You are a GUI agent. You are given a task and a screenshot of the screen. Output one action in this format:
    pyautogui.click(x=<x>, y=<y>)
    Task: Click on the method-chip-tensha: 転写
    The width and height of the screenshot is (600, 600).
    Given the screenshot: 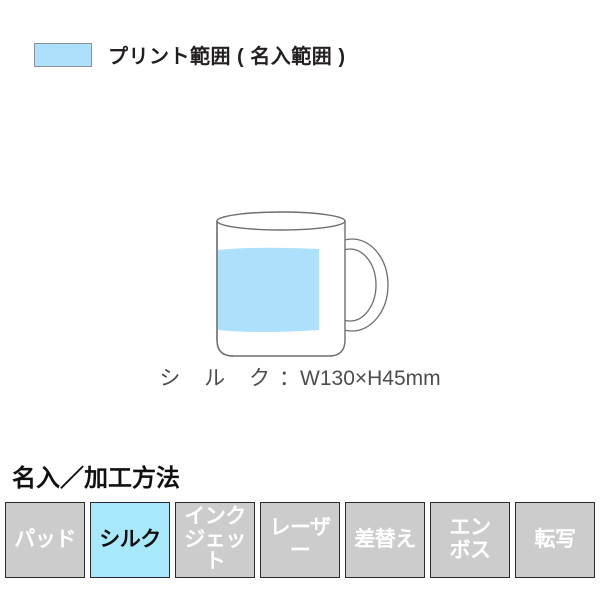 What is the action you would take?
    pyautogui.click(x=555, y=540)
    